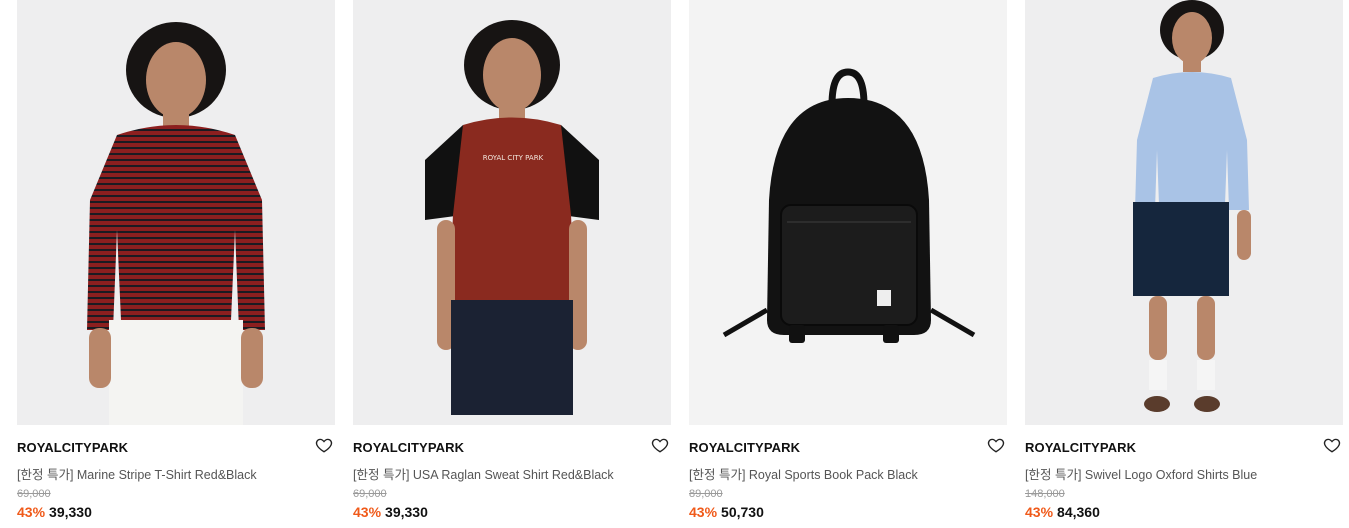  Describe the element at coordinates (513, 158) in the screenshot. I see `svg-text: ROYAL CITY PARK` at that location.